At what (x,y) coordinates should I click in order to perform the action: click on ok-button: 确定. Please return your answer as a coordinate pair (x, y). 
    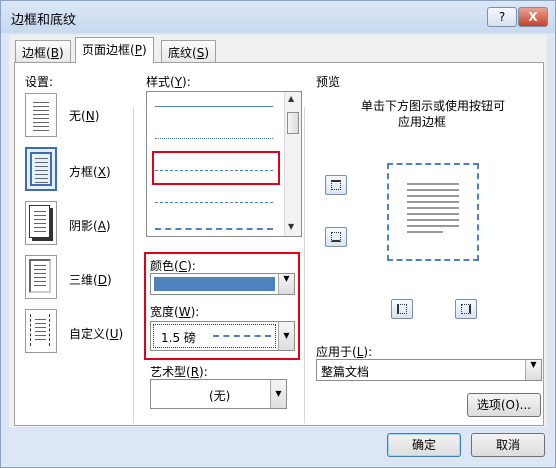
    Looking at the image, I should click on (424, 445).